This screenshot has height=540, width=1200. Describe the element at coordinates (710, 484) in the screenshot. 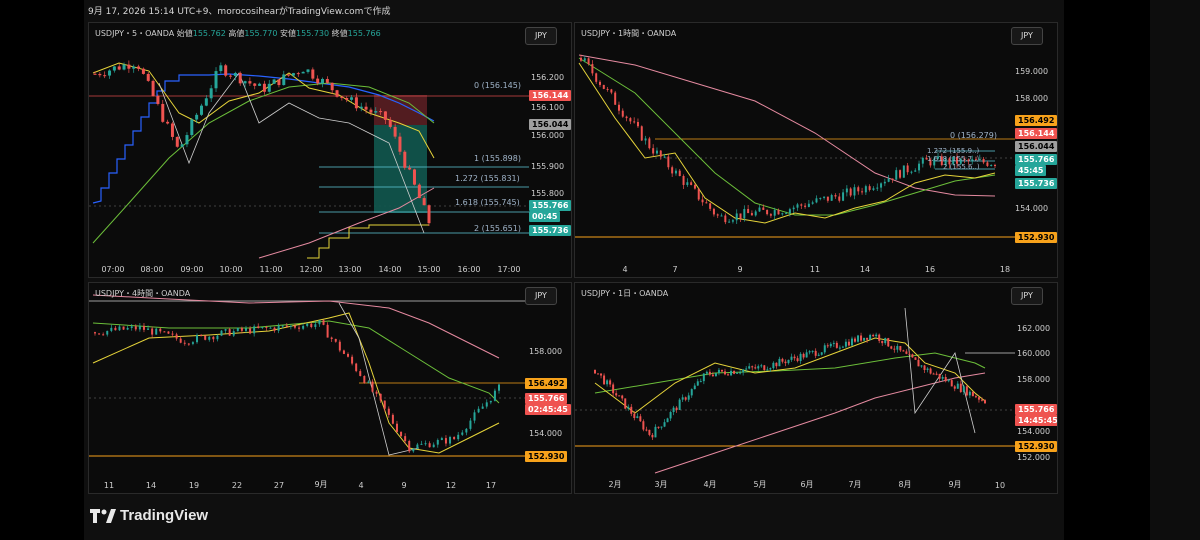

I see `time-axis-label: 4月` at that location.